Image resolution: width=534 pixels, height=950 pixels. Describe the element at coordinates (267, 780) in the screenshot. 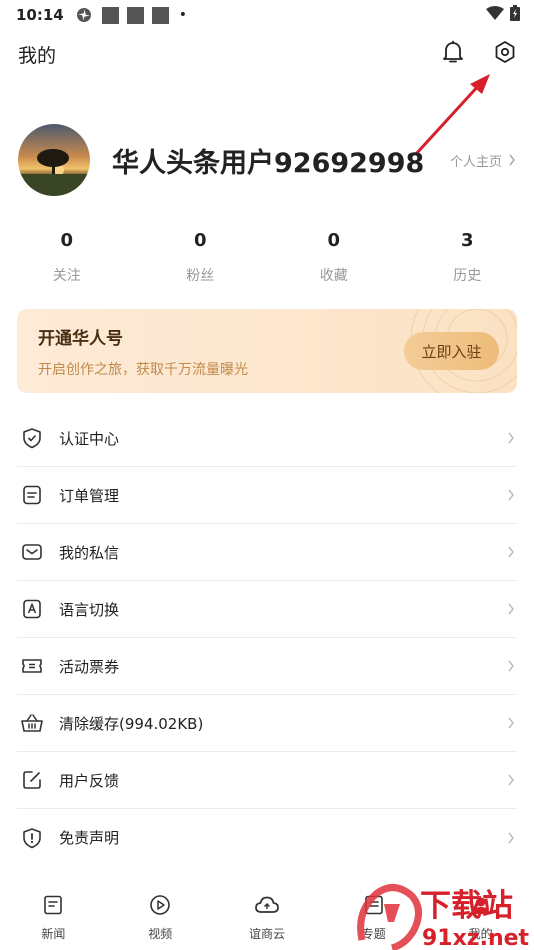

I see `menu-item-feedback: 用户反馈` at that location.